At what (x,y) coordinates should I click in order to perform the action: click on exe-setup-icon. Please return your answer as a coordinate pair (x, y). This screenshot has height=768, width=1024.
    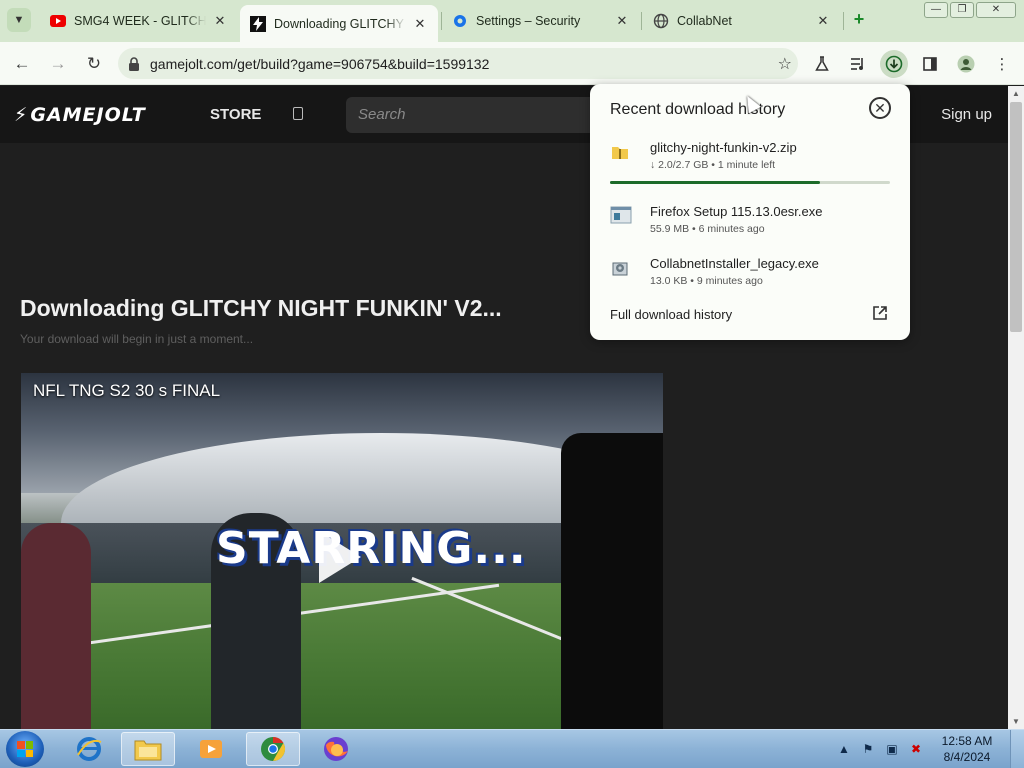
    Looking at the image, I should click on (621, 269).